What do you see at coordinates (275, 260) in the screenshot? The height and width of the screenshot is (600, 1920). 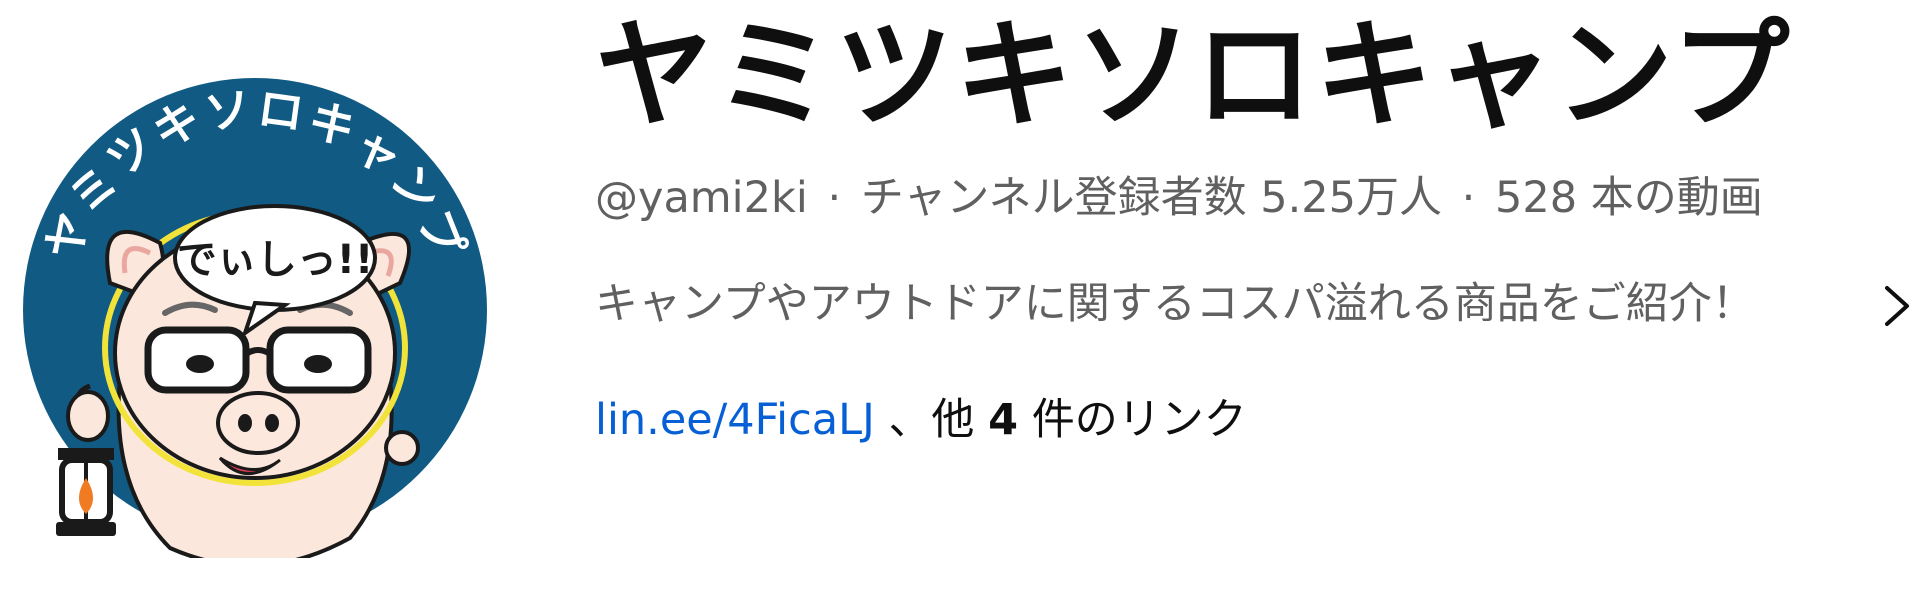 I see `speech-bubble-text: でぃしっ!!` at bounding box center [275, 260].